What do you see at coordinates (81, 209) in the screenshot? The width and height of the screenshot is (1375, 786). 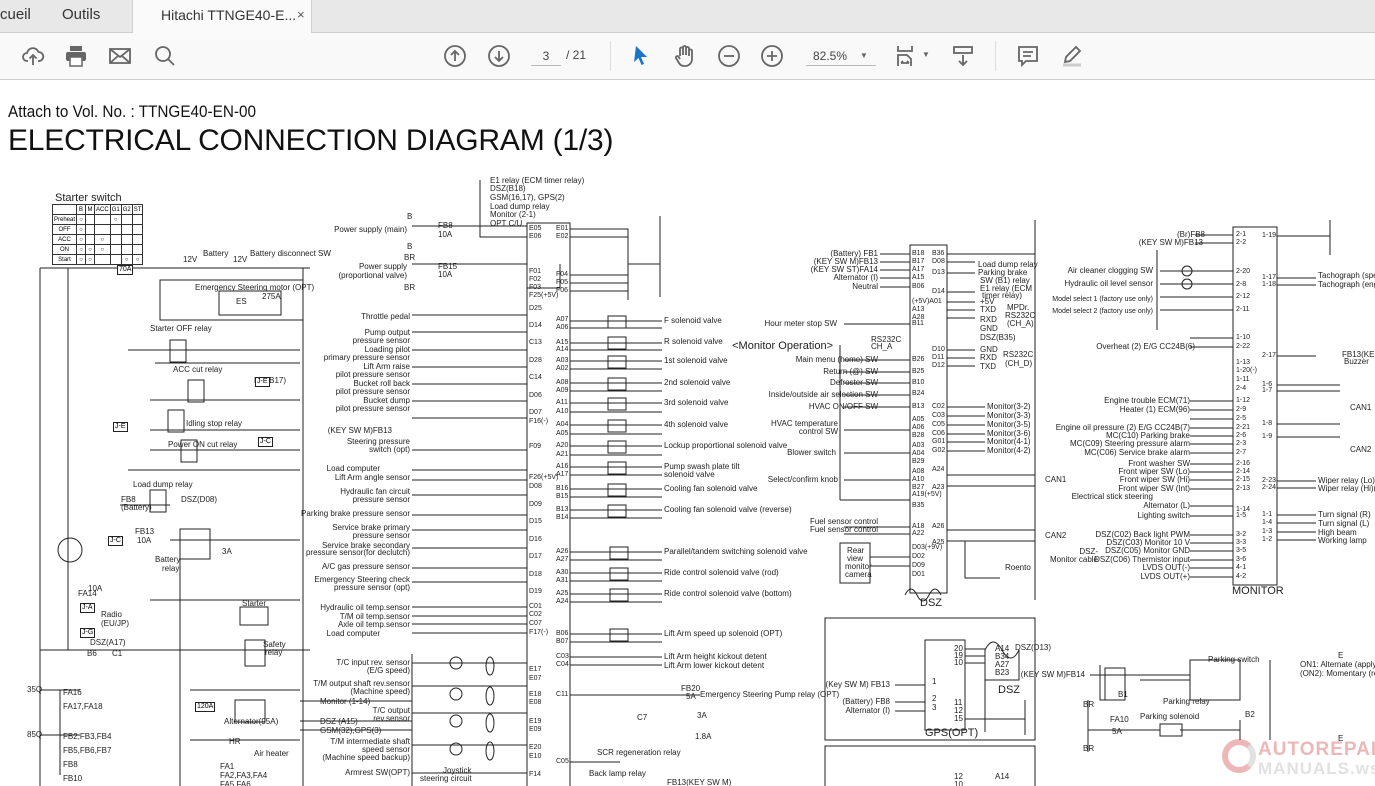 I see `table-header: B` at bounding box center [81, 209].